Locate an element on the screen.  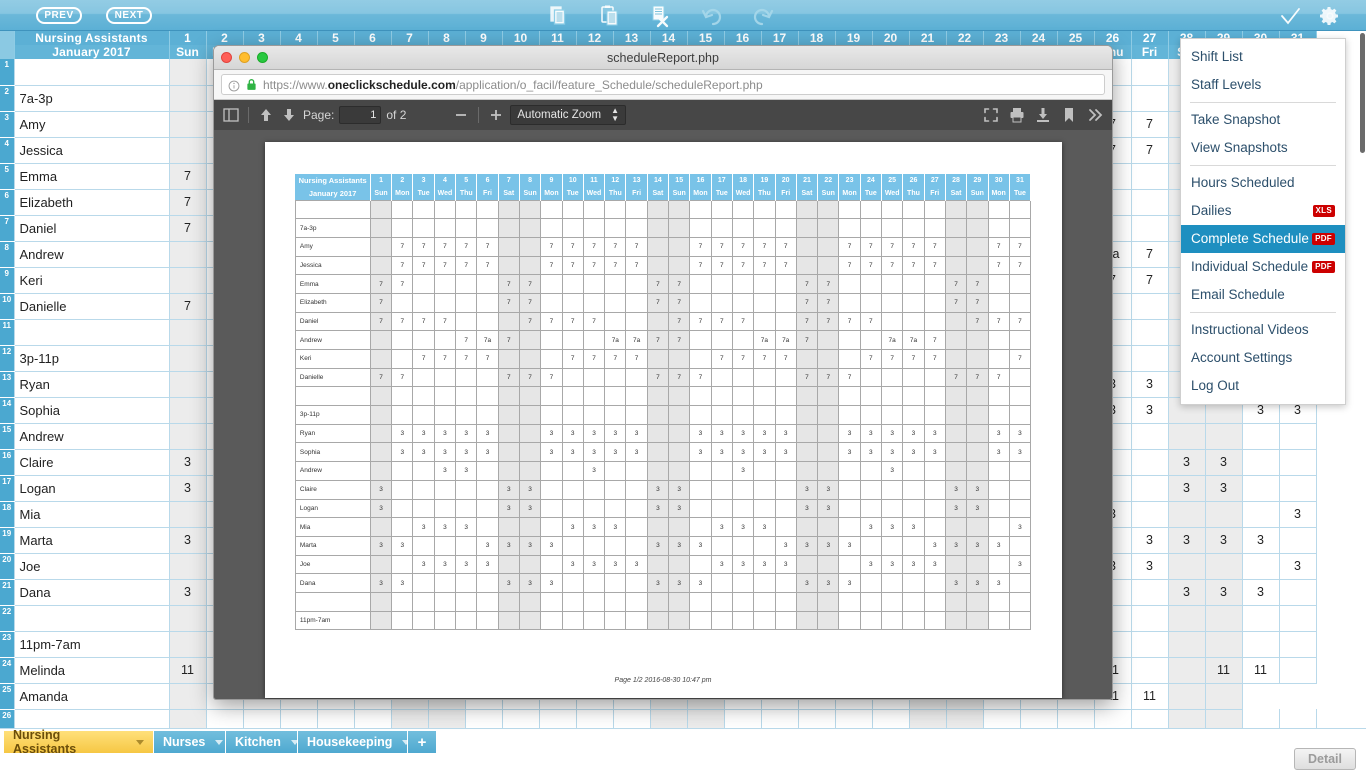
staff-name-cell: Mia is located at coordinates (91, 514).